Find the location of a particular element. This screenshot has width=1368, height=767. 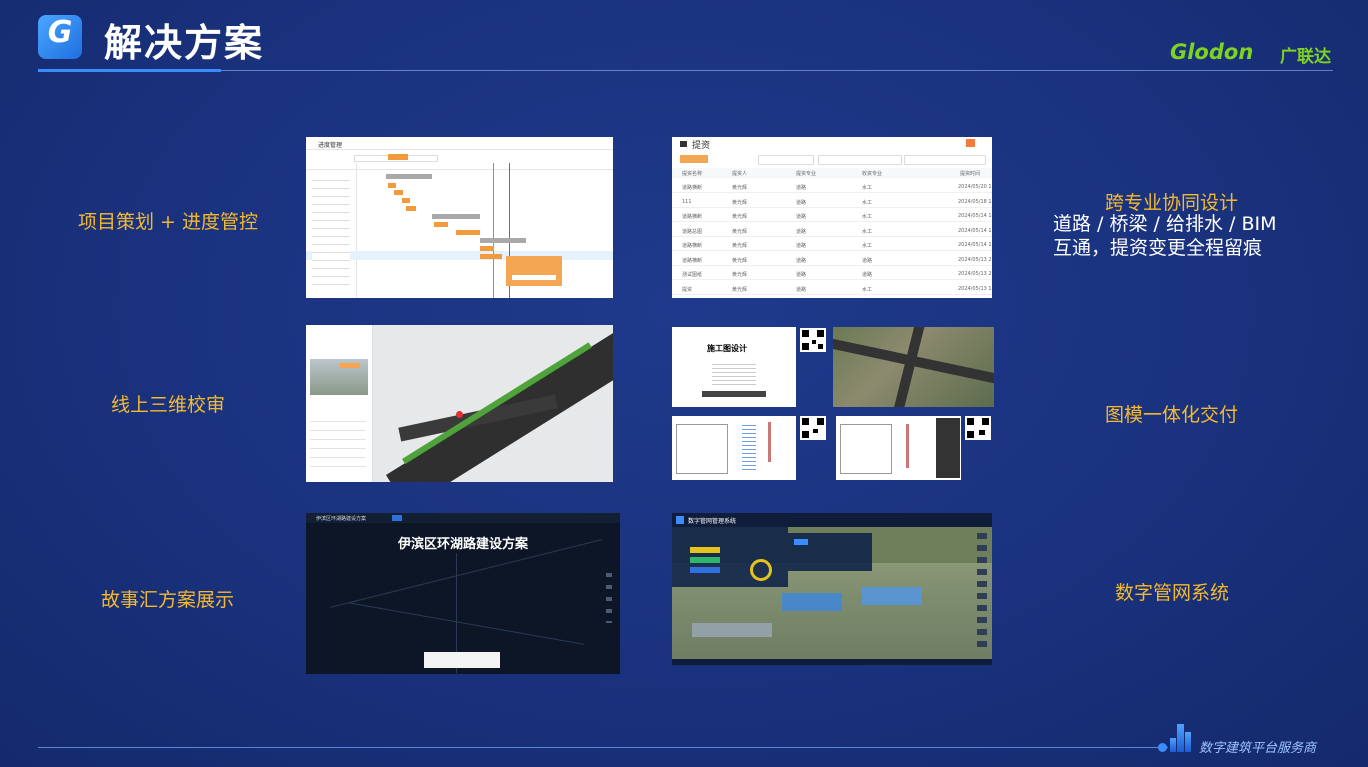

table-cell: 2024/05/13 21:59 is located at coordinates (975, 259).